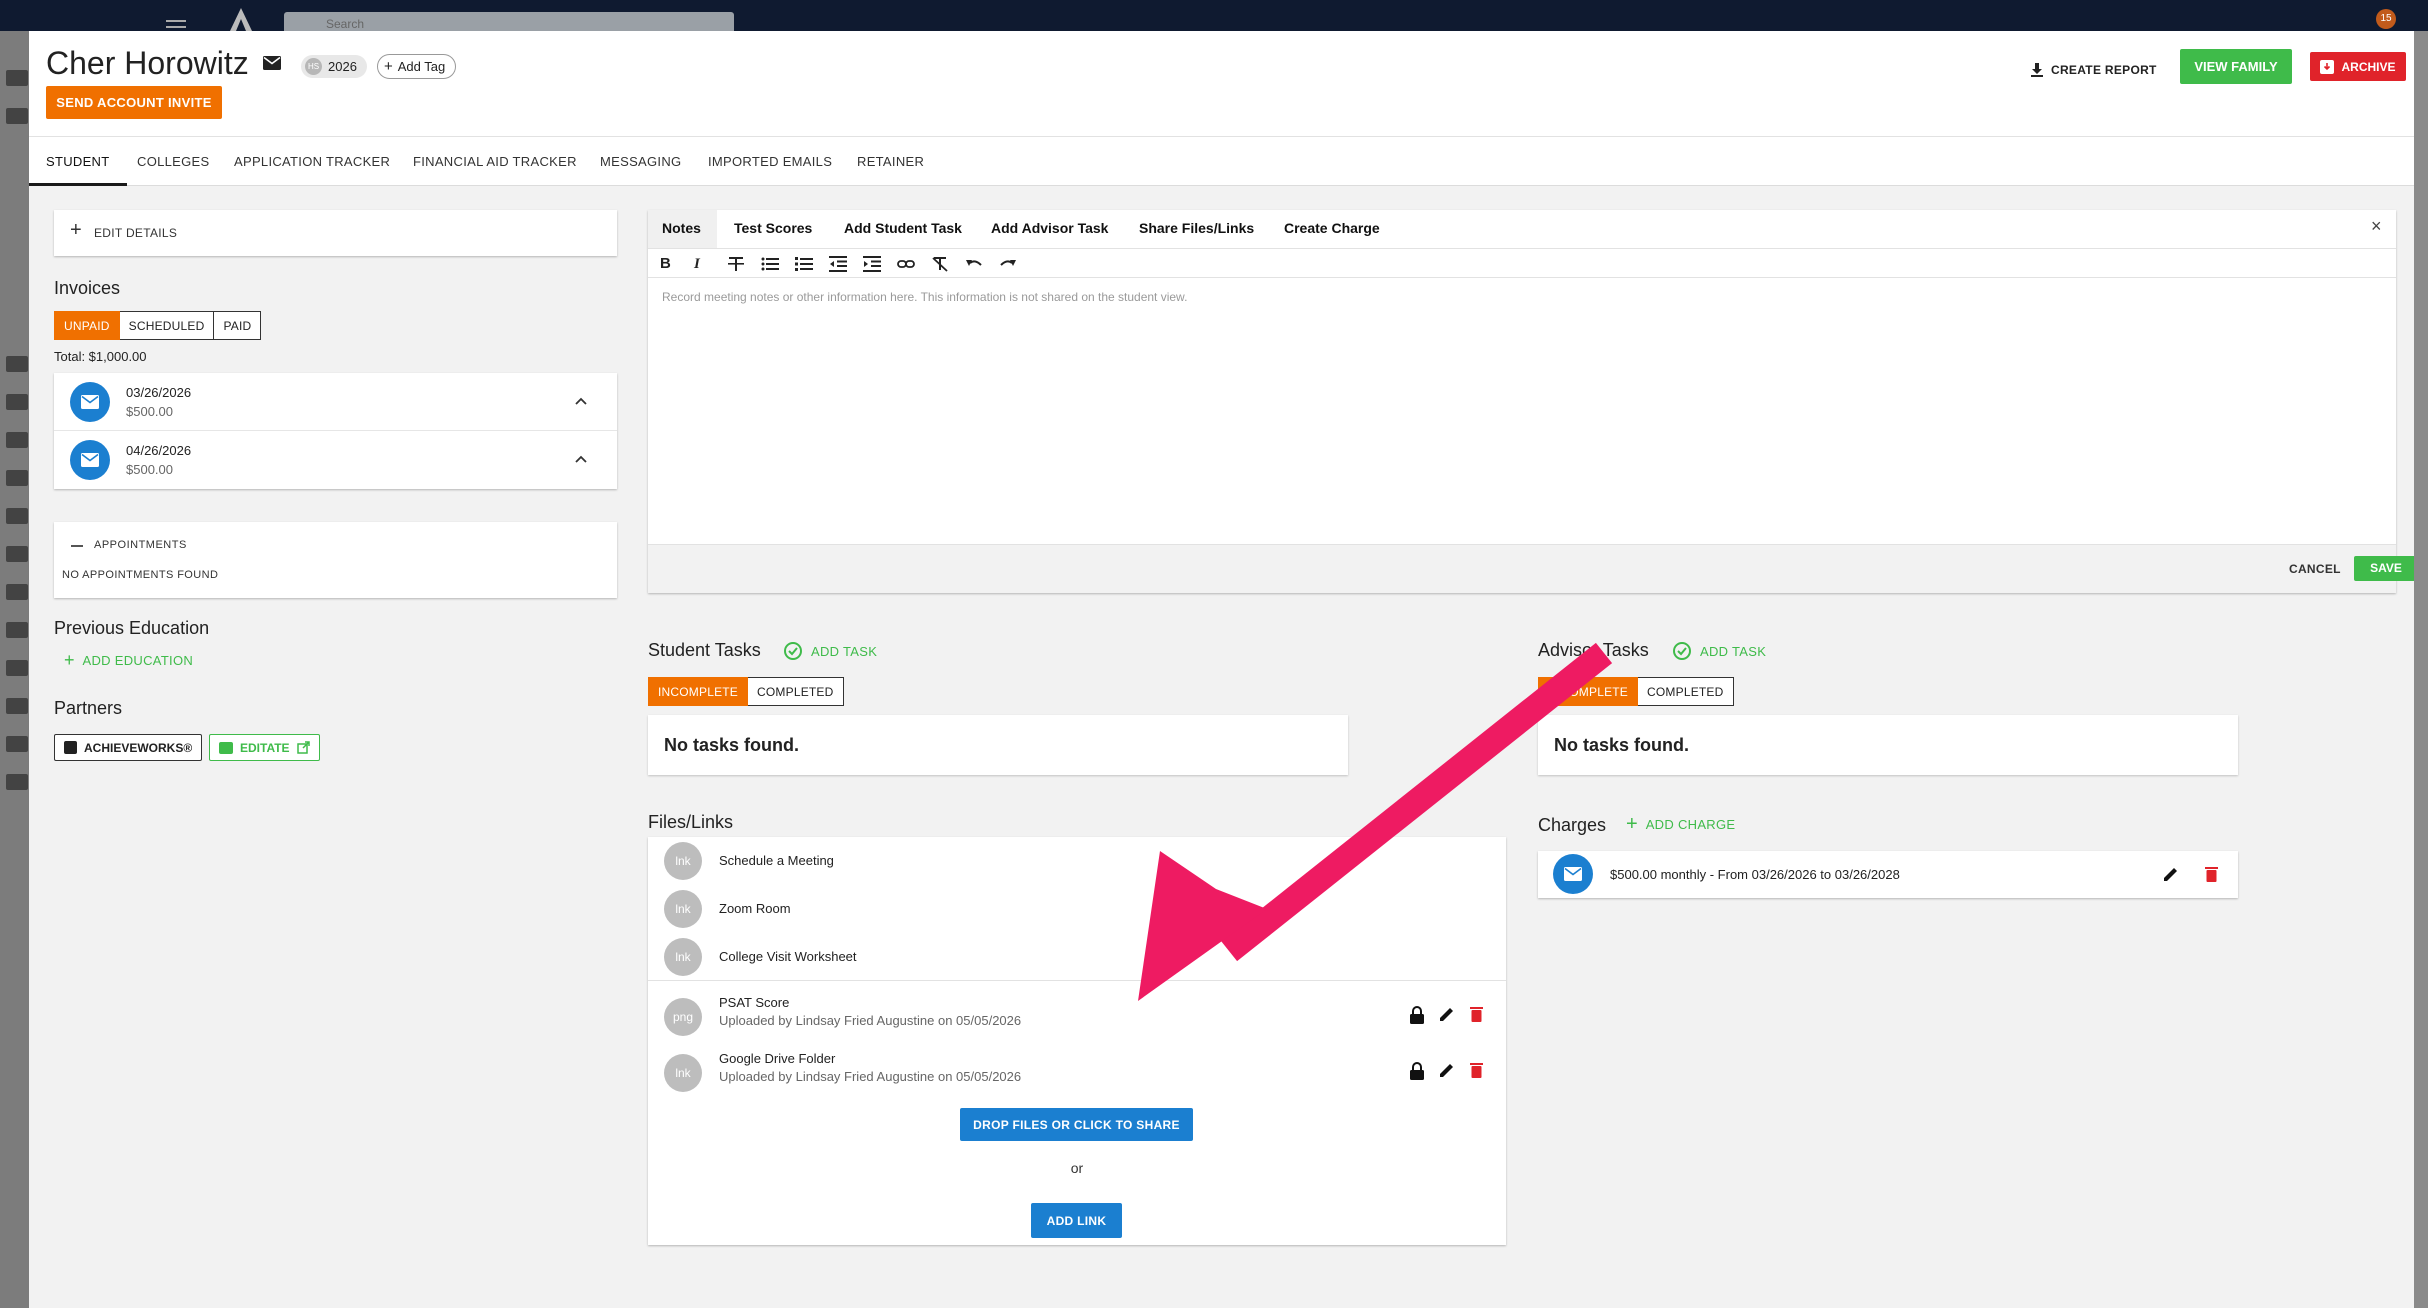 The height and width of the screenshot is (1308, 2428). I want to click on tab-colleges: COLLEGES, so click(173, 161).